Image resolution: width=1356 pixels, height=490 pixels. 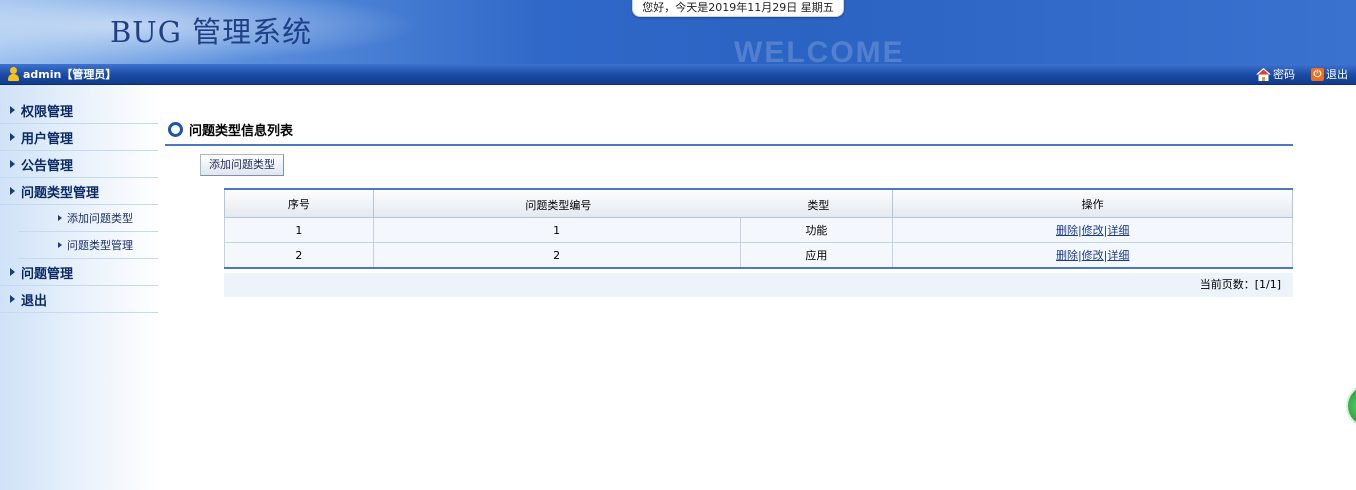 What do you see at coordinates (211, 32) in the screenshot?
I see `app-title: BUG 管理系统` at bounding box center [211, 32].